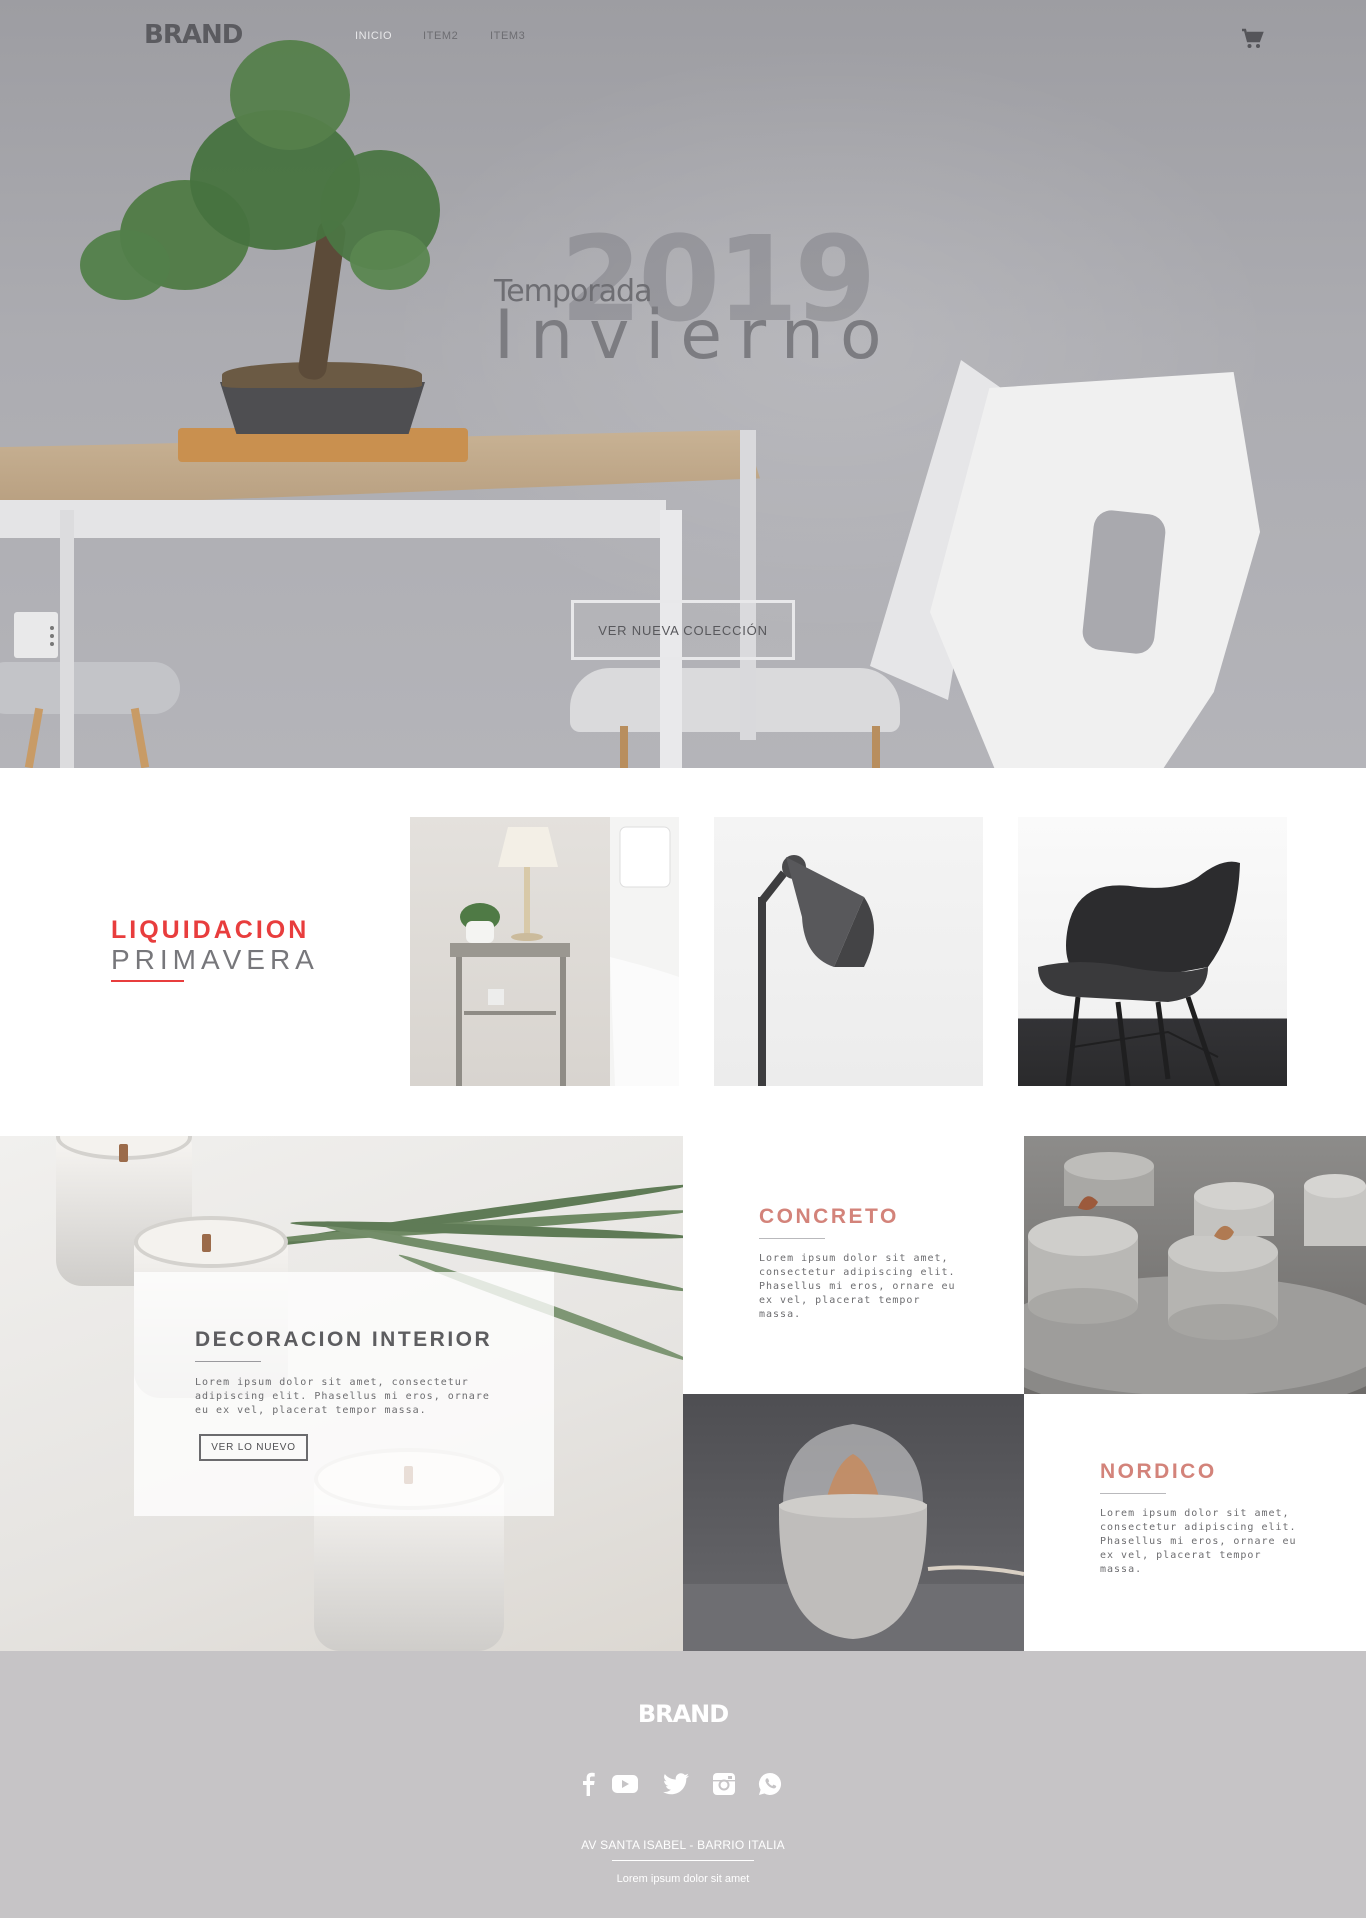 This screenshot has height=1918, width=1366. What do you see at coordinates (676, 1784) in the screenshot?
I see `twitter-icon` at bounding box center [676, 1784].